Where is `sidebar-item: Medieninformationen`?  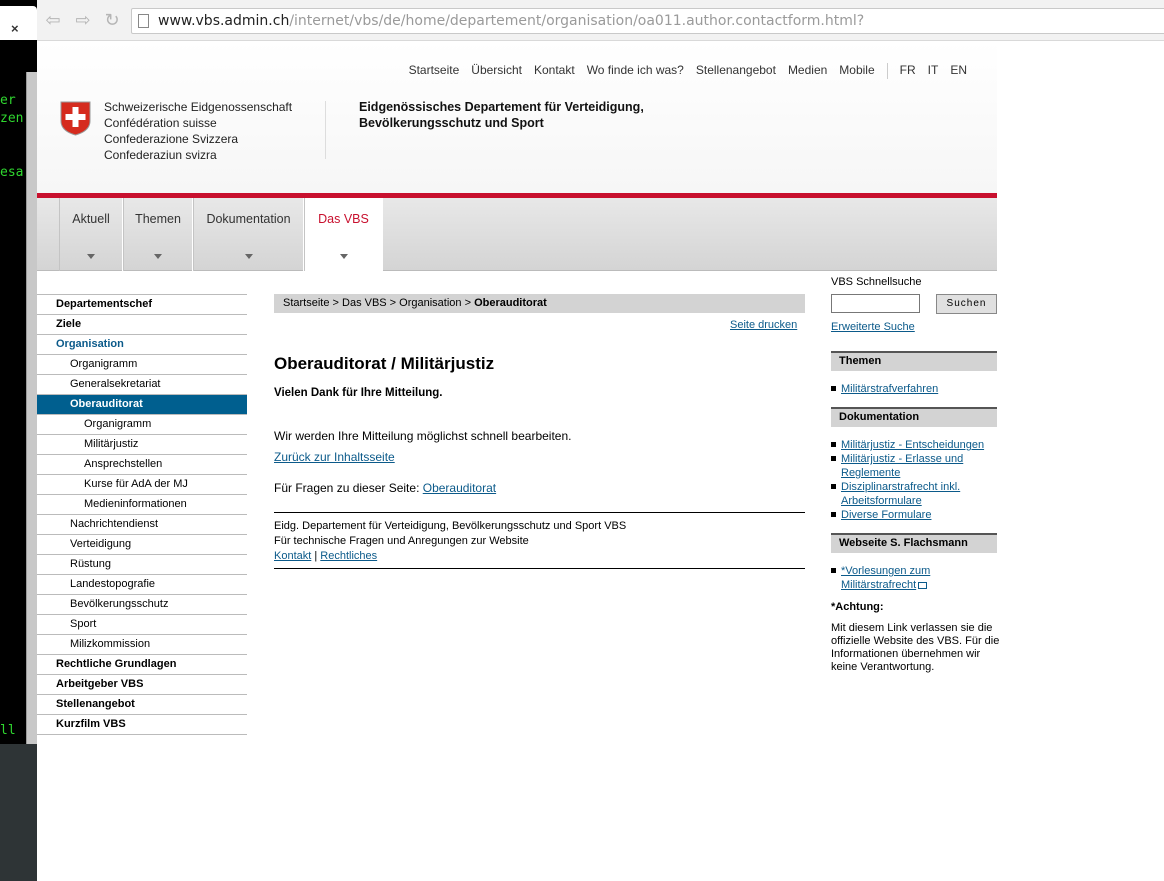
sidebar-item: Medieninformationen is located at coordinates (142, 505).